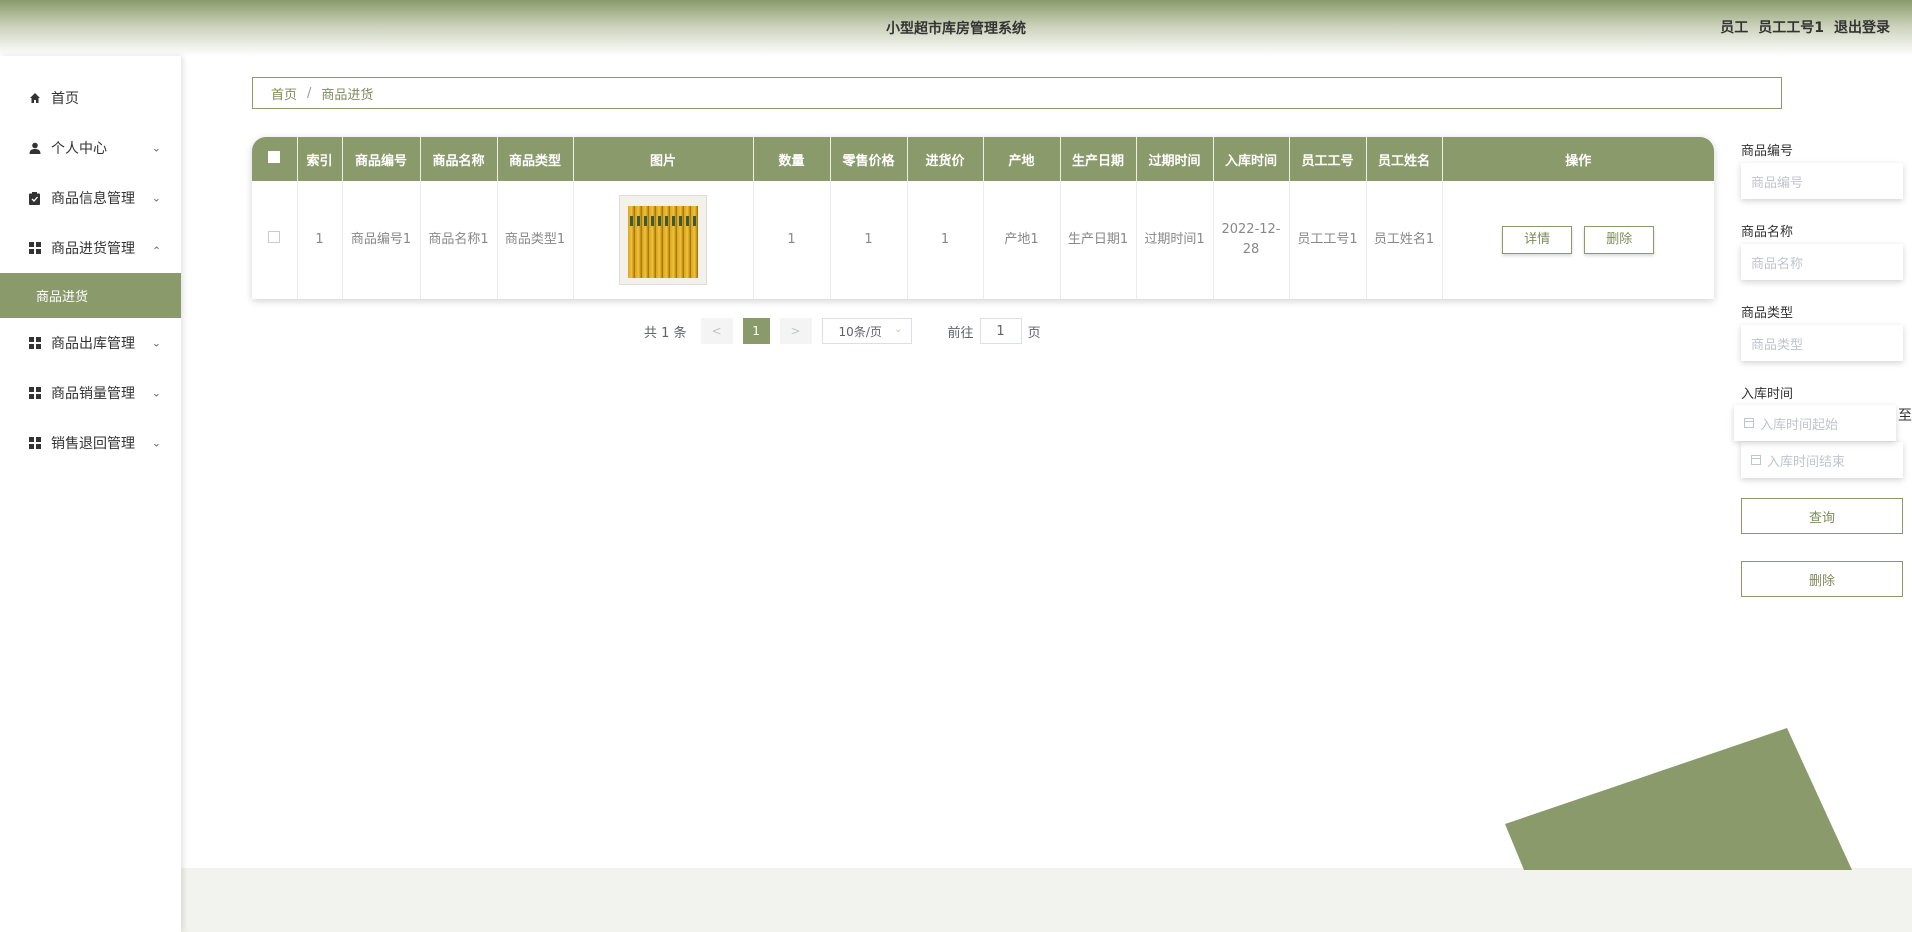 The image size is (1912, 932). I want to click on goto-label: 前往, so click(960, 333).